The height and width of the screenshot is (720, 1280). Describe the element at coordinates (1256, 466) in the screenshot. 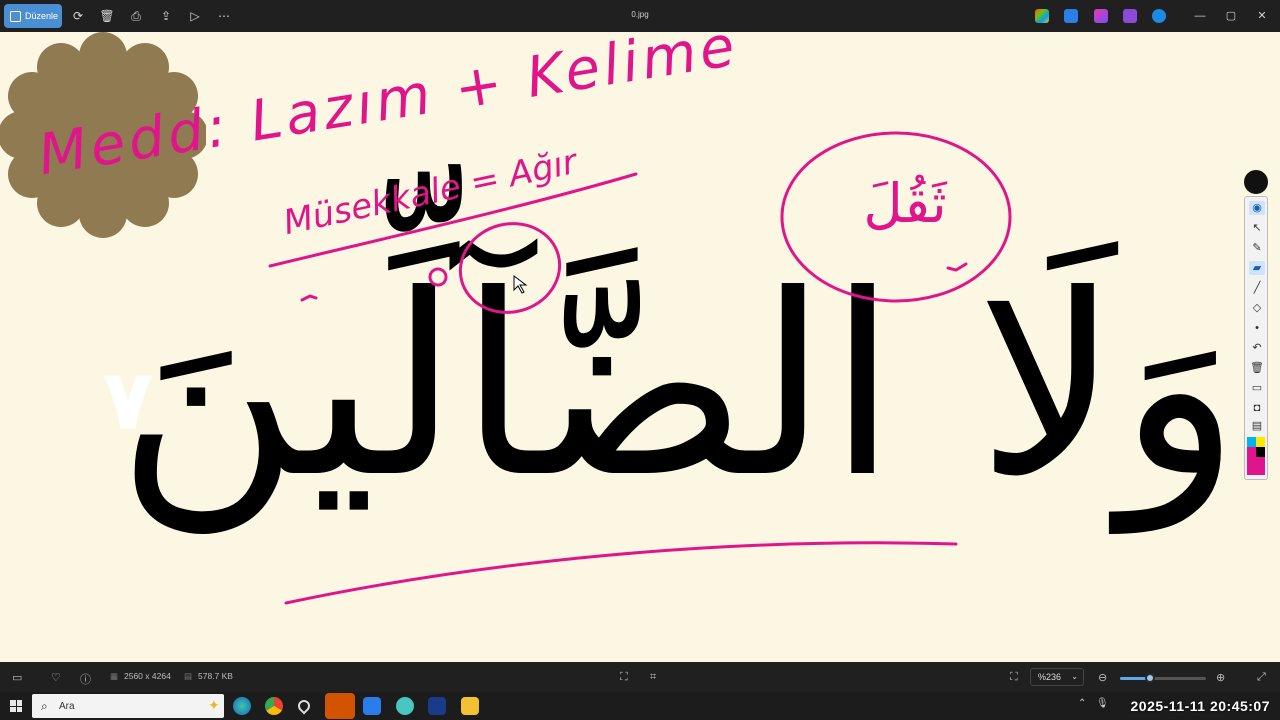

I see `swatch-selected-pink` at that location.